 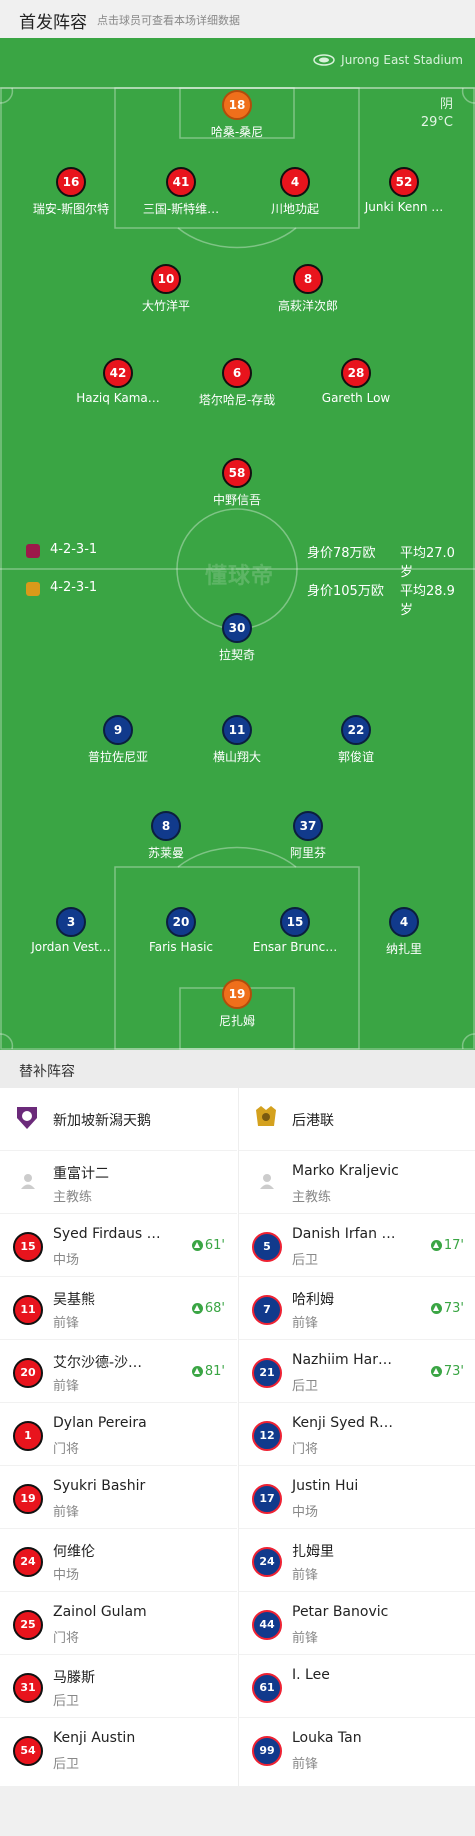 I want to click on substitute-row: 12 Kenji Syed R… 门将, so click(x=357, y=1434).